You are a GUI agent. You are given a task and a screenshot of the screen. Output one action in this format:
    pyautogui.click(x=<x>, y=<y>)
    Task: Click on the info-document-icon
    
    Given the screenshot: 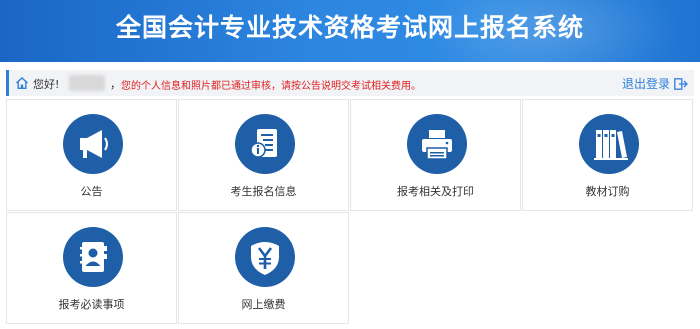 What is the action you would take?
    pyautogui.click(x=263, y=143)
    